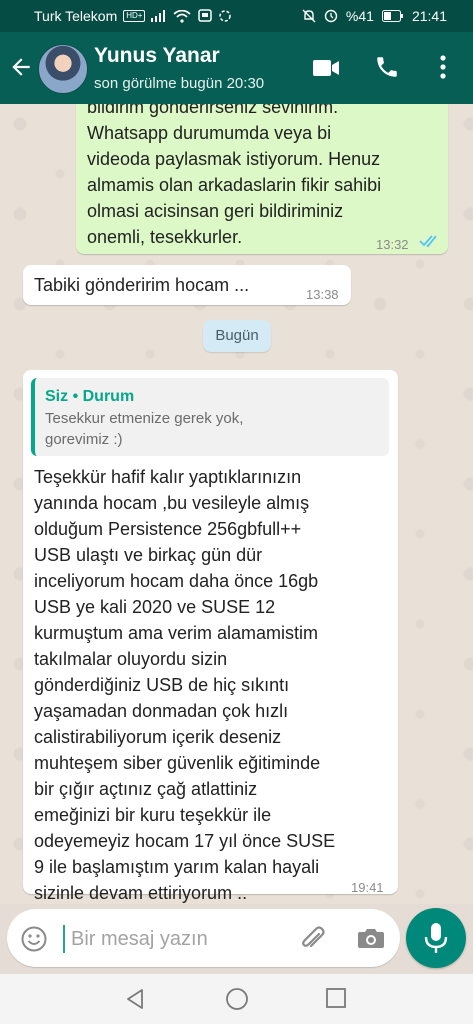 This screenshot has height=1024, width=473. I want to click on battery-percent: %41, so click(359, 16).